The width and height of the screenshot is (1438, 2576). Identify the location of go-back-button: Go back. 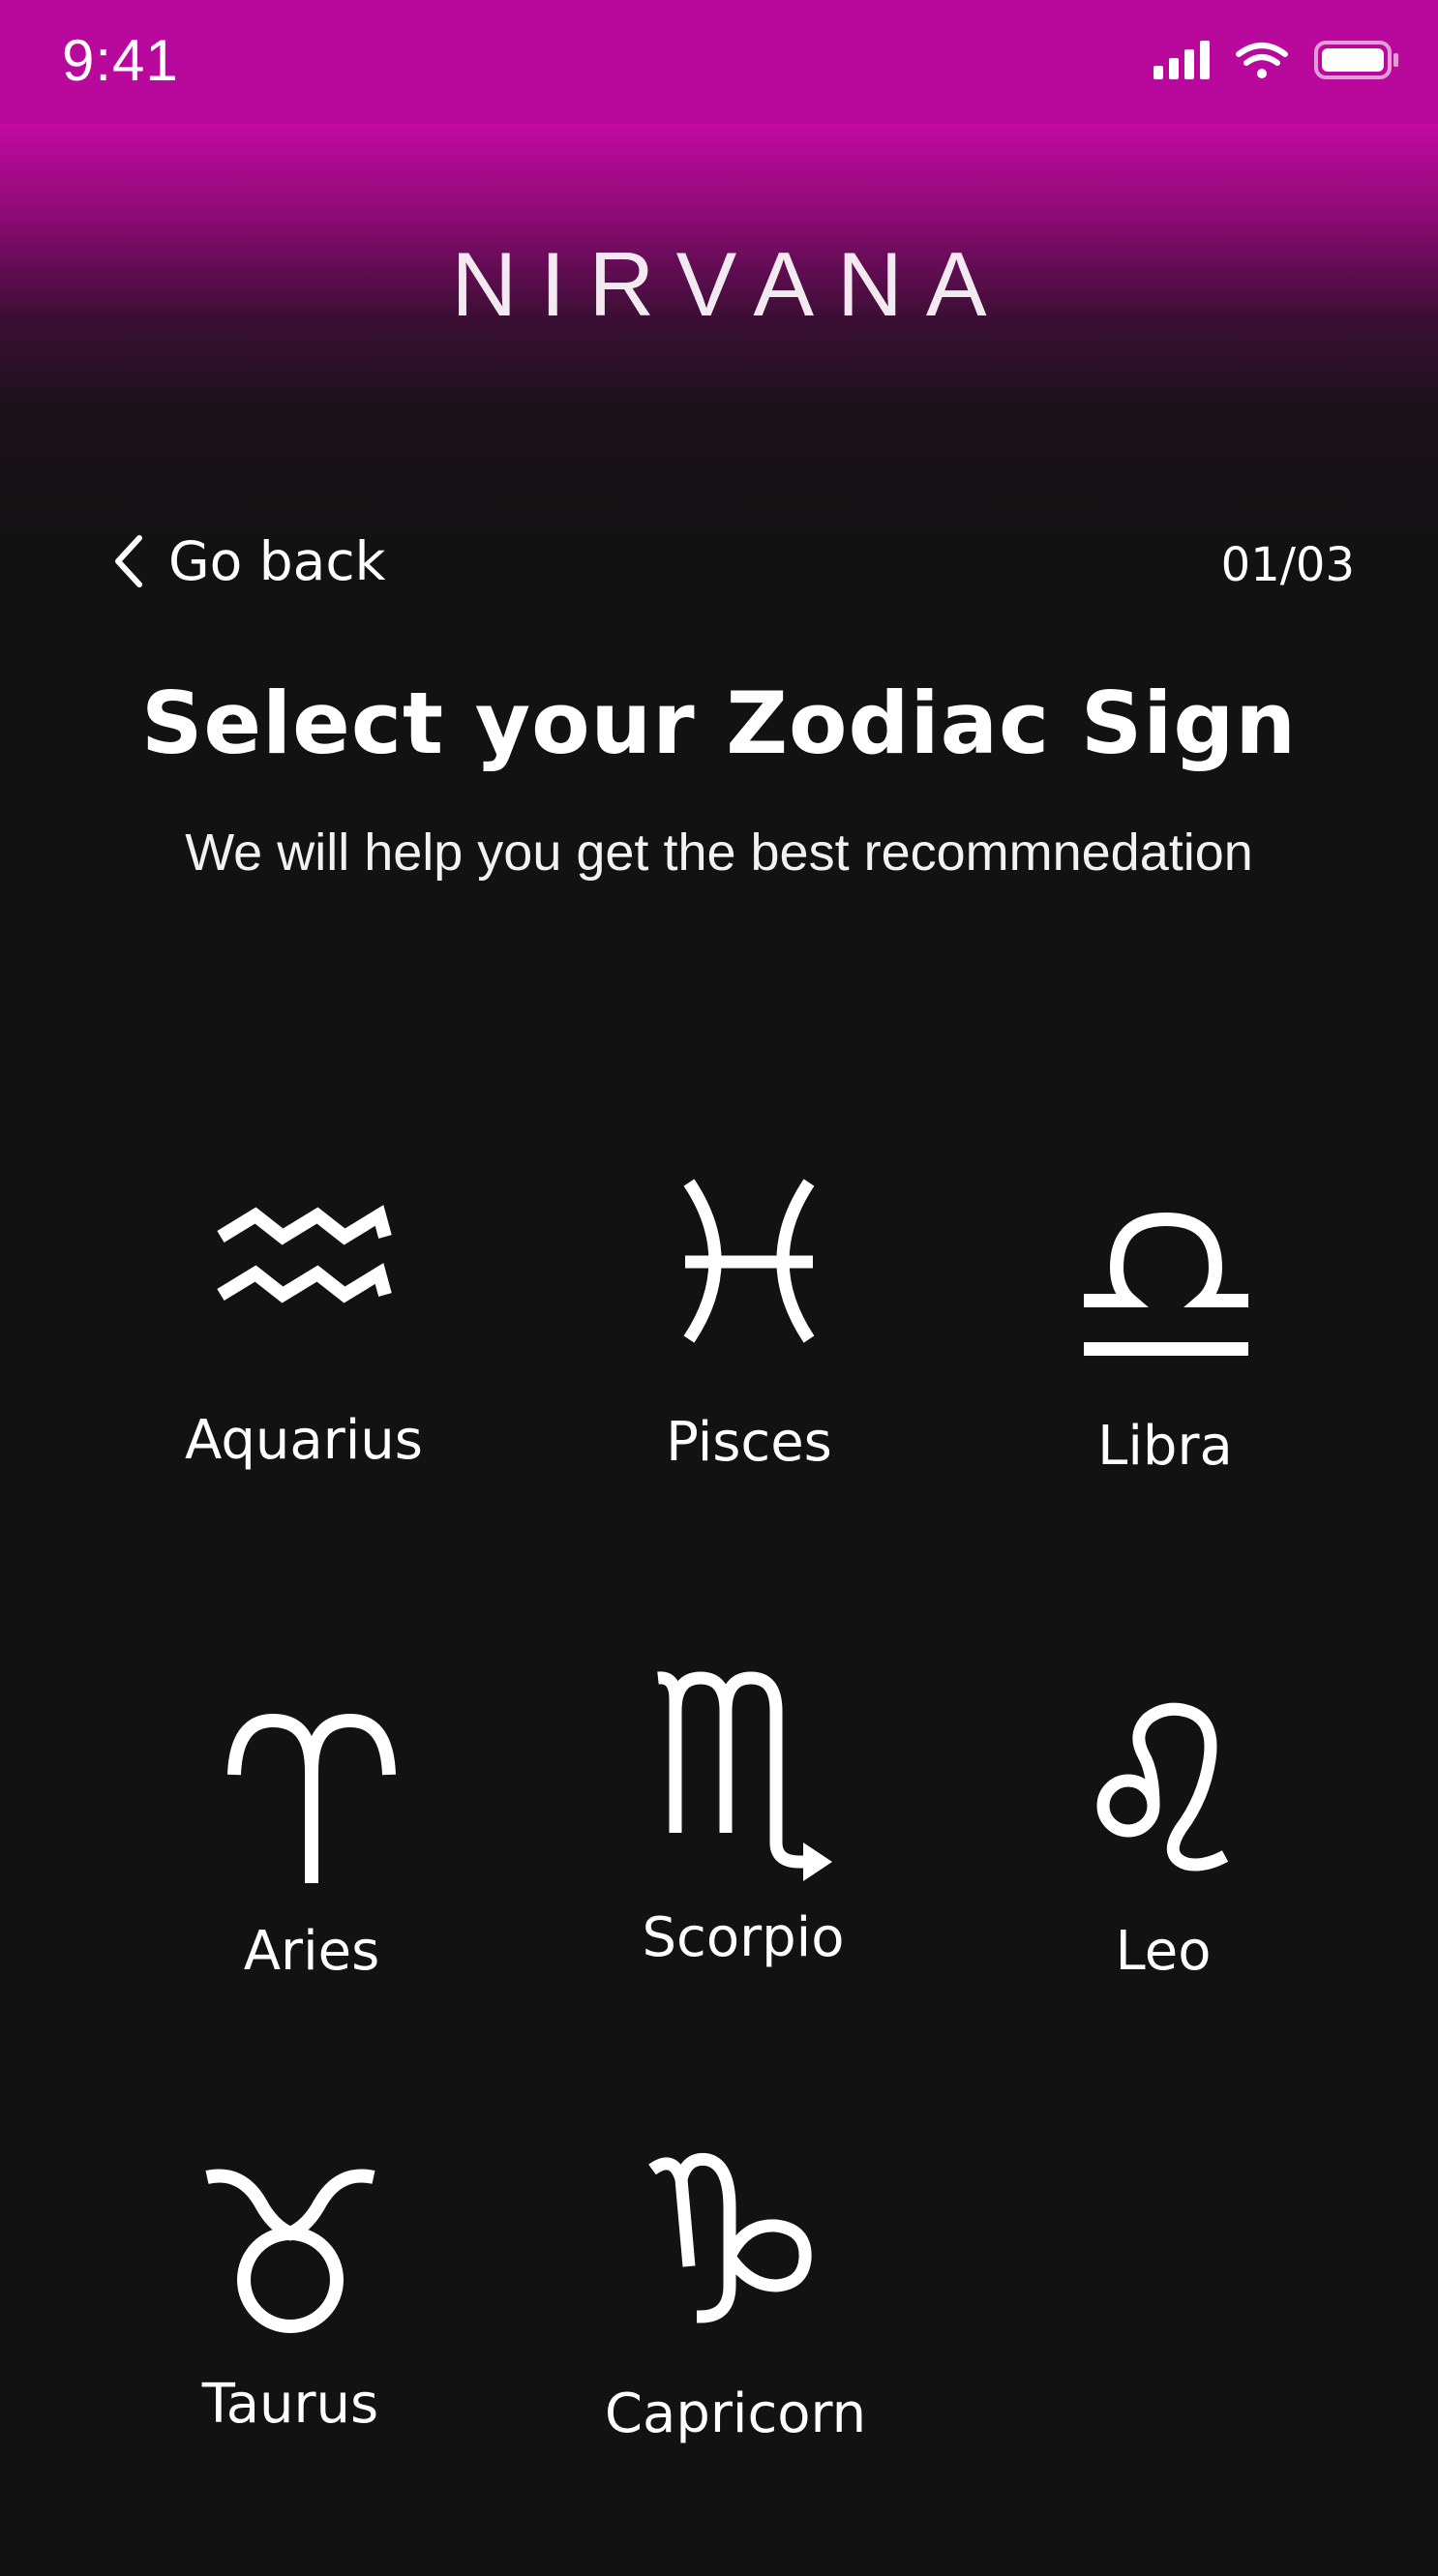
(248, 561).